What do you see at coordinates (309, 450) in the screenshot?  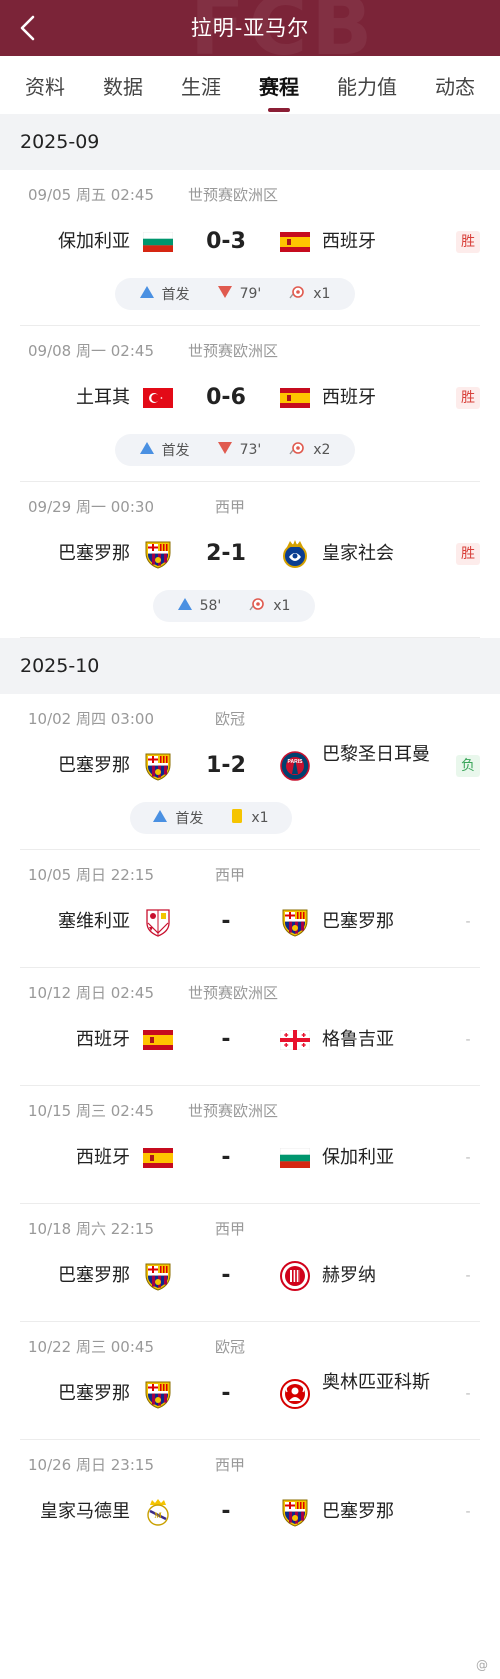 I see `stat-goals: x2` at bounding box center [309, 450].